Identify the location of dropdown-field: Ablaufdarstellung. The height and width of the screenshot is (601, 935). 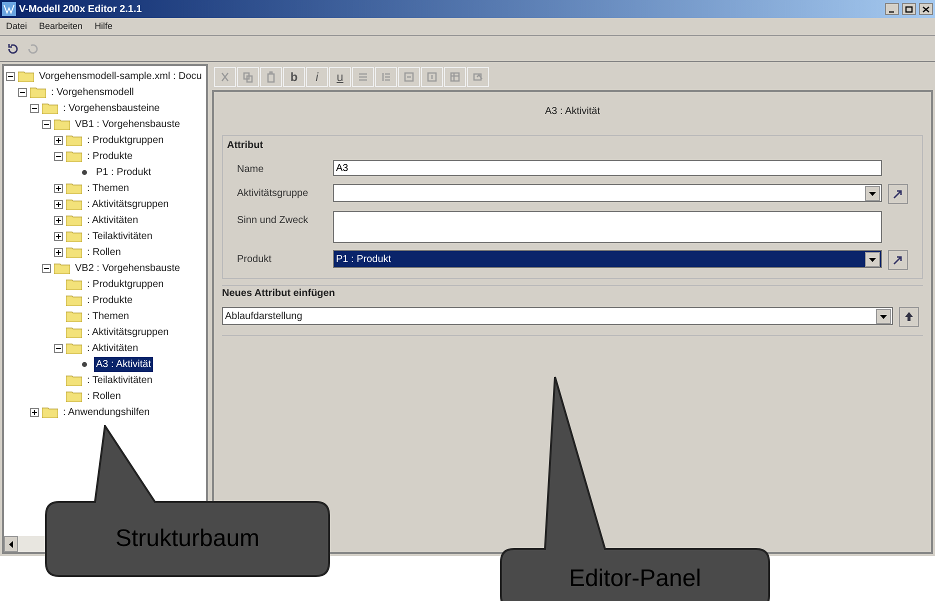
(557, 316).